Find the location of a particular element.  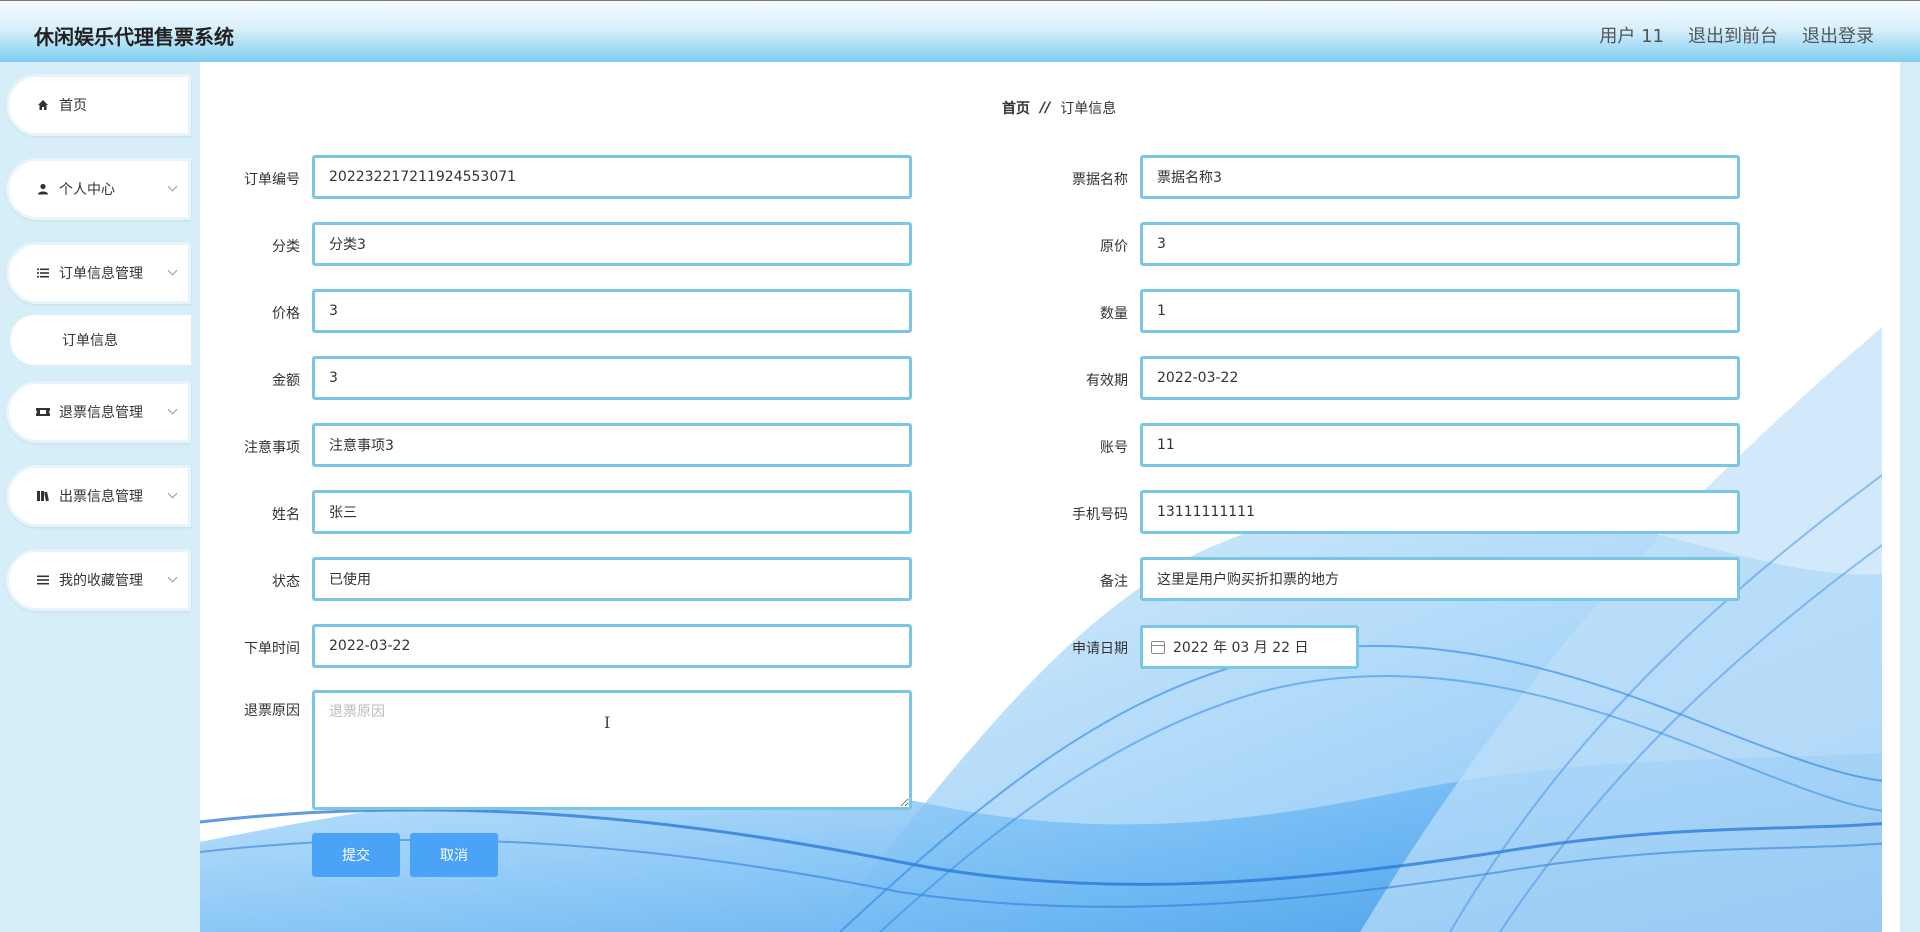

sidebar-subitem-order-info: 订单信息 is located at coordinates (100, 340).